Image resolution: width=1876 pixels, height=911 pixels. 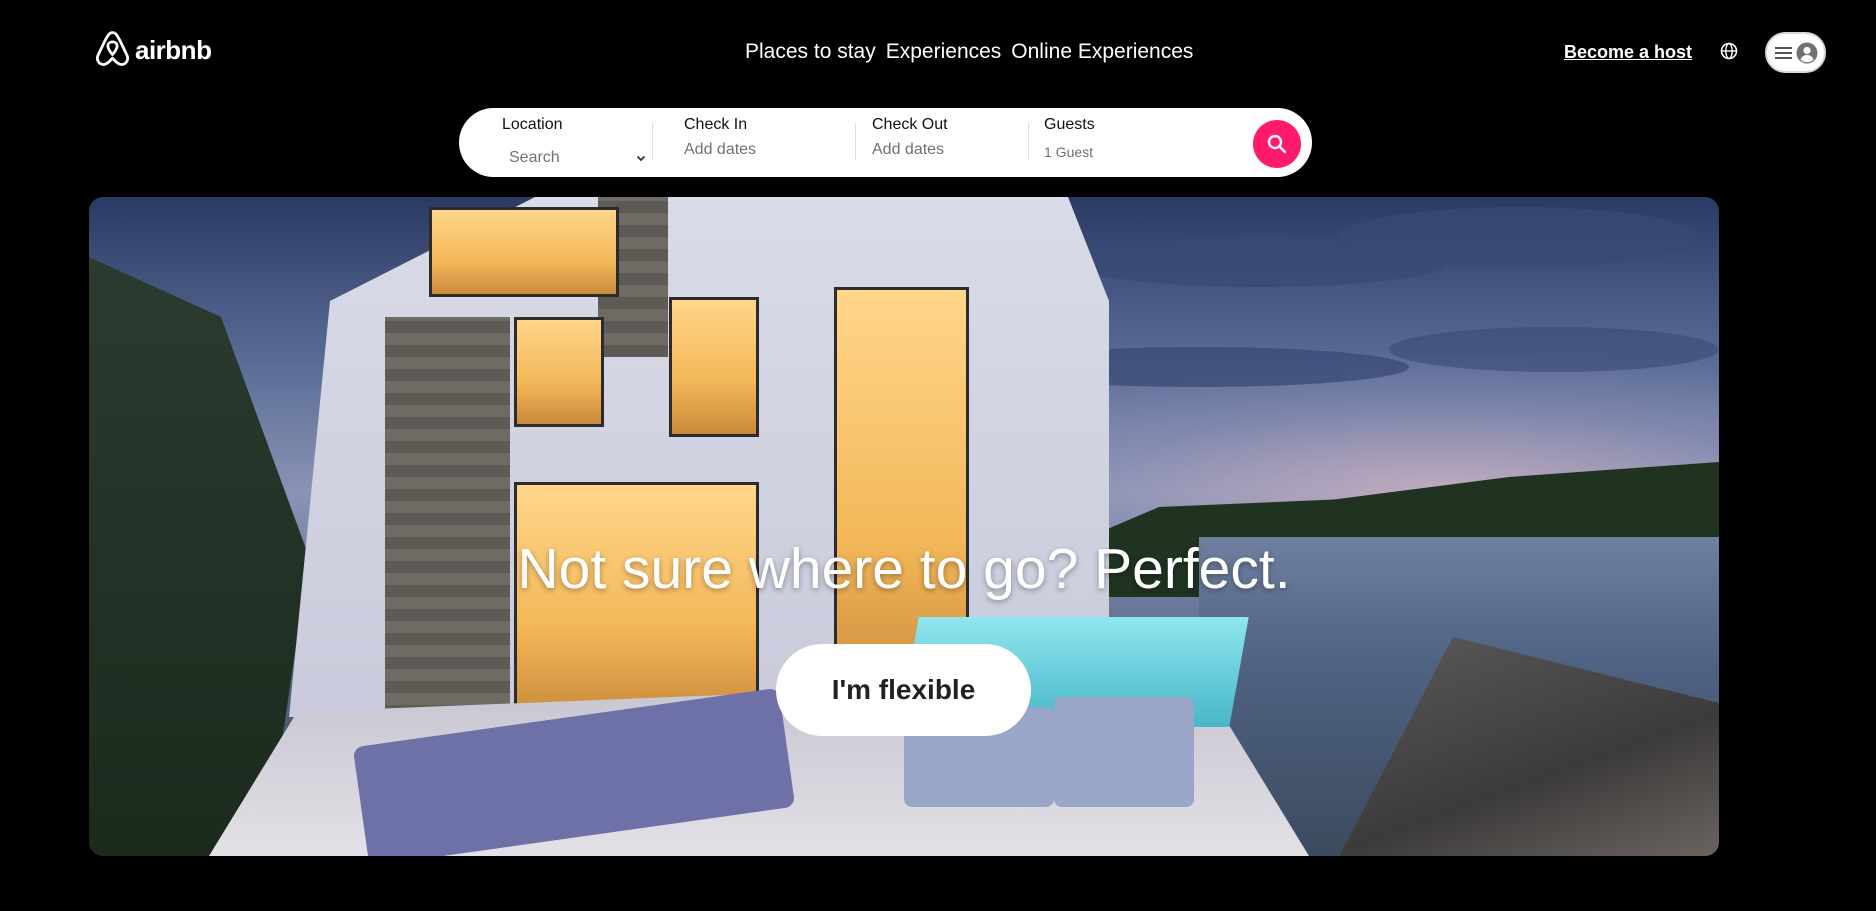 What do you see at coordinates (1729, 51) in the screenshot?
I see `globe-icon` at bounding box center [1729, 51].